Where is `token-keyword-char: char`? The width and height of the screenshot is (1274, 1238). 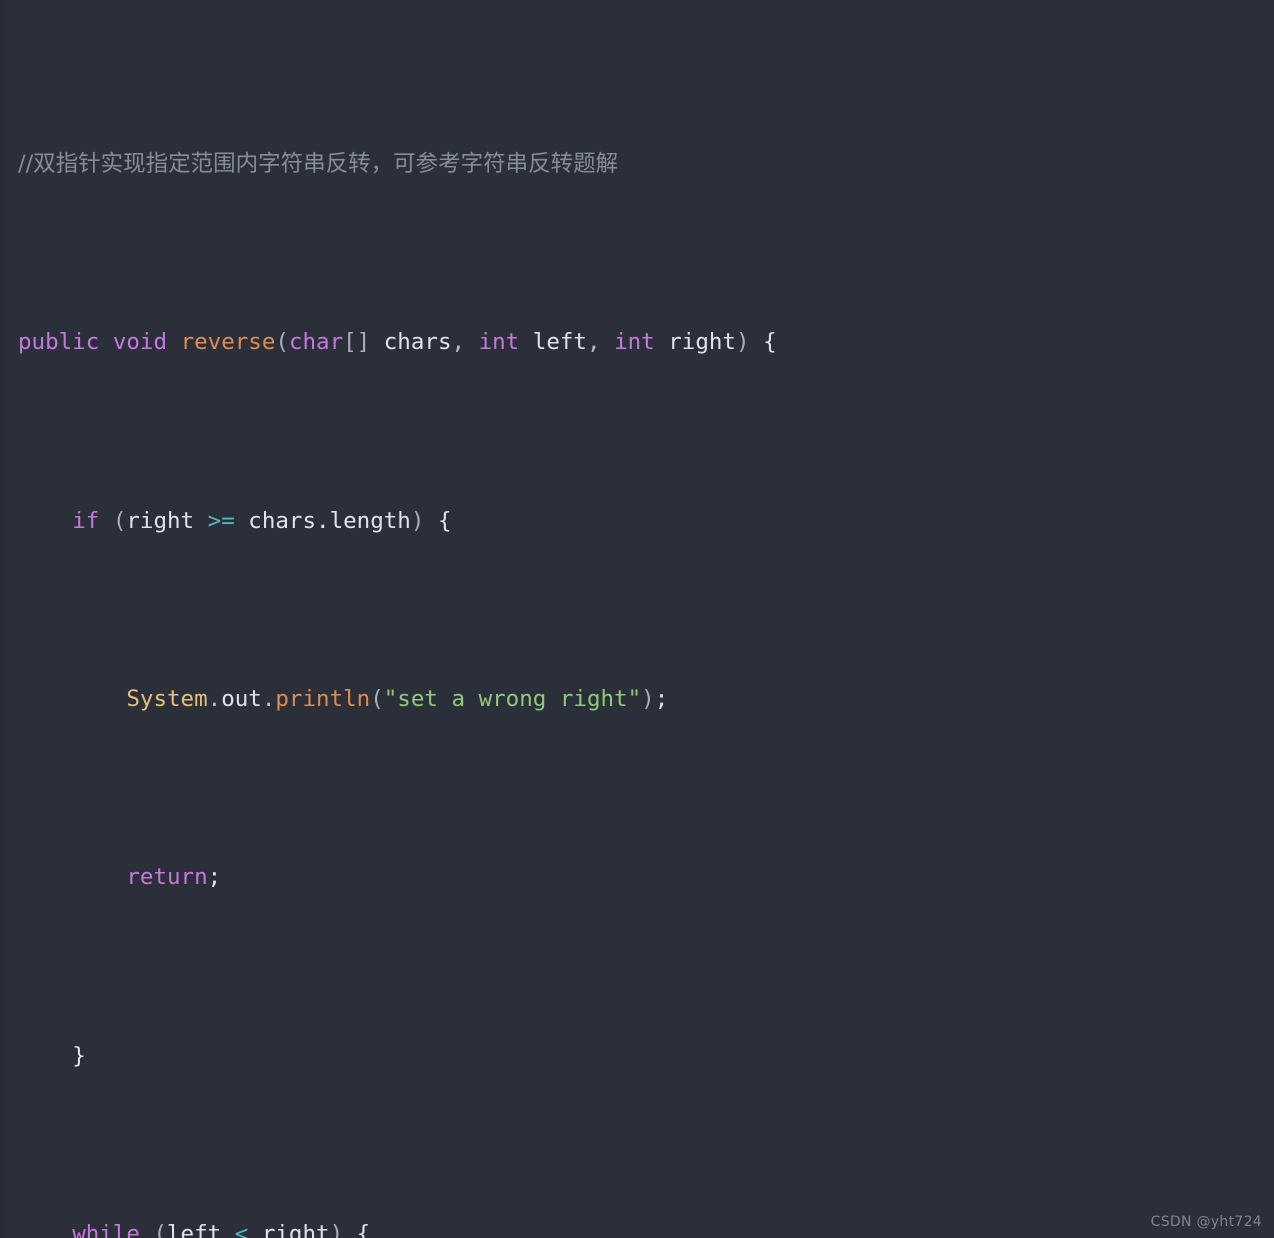
token-keyword-char: char is located at coordinates (316, 342).